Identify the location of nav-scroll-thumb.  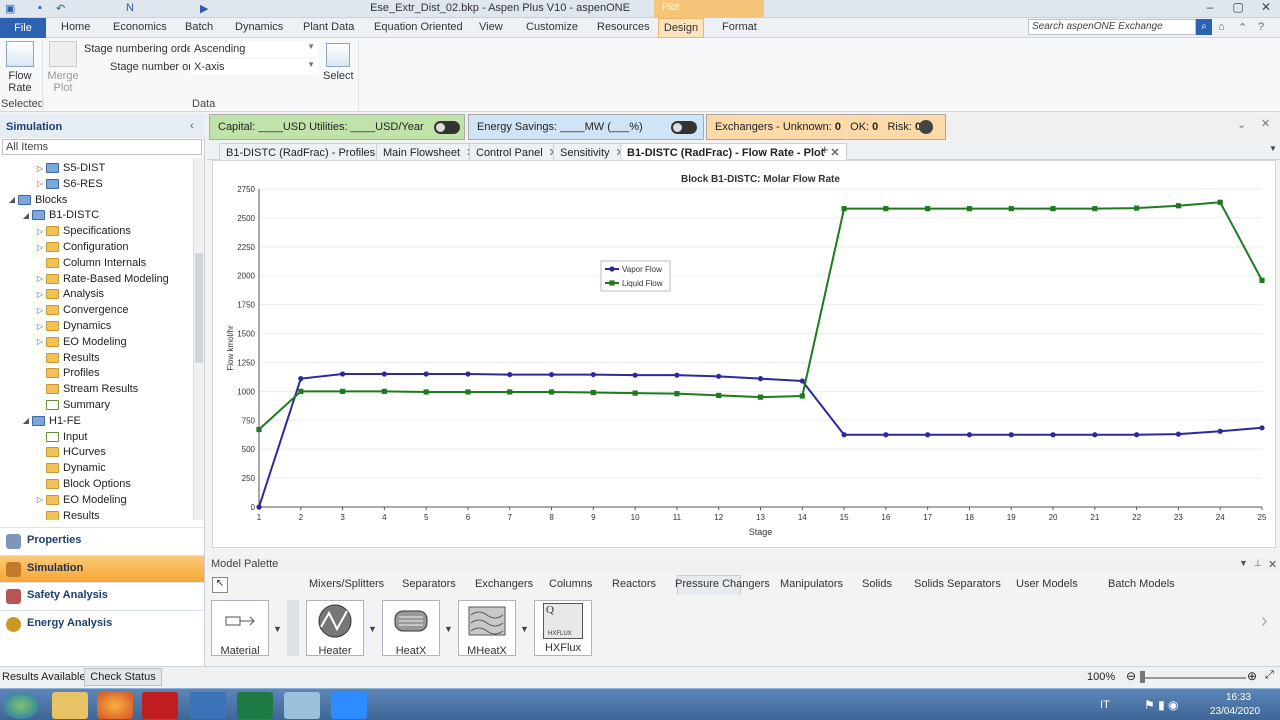
(199, 308).